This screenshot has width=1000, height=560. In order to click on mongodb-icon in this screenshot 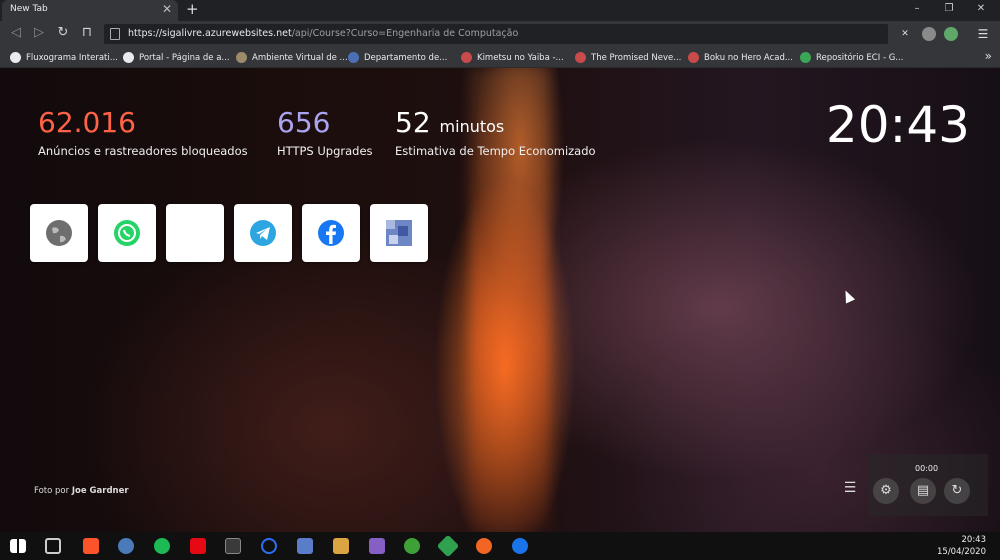, I will do `click(412, 546)`.